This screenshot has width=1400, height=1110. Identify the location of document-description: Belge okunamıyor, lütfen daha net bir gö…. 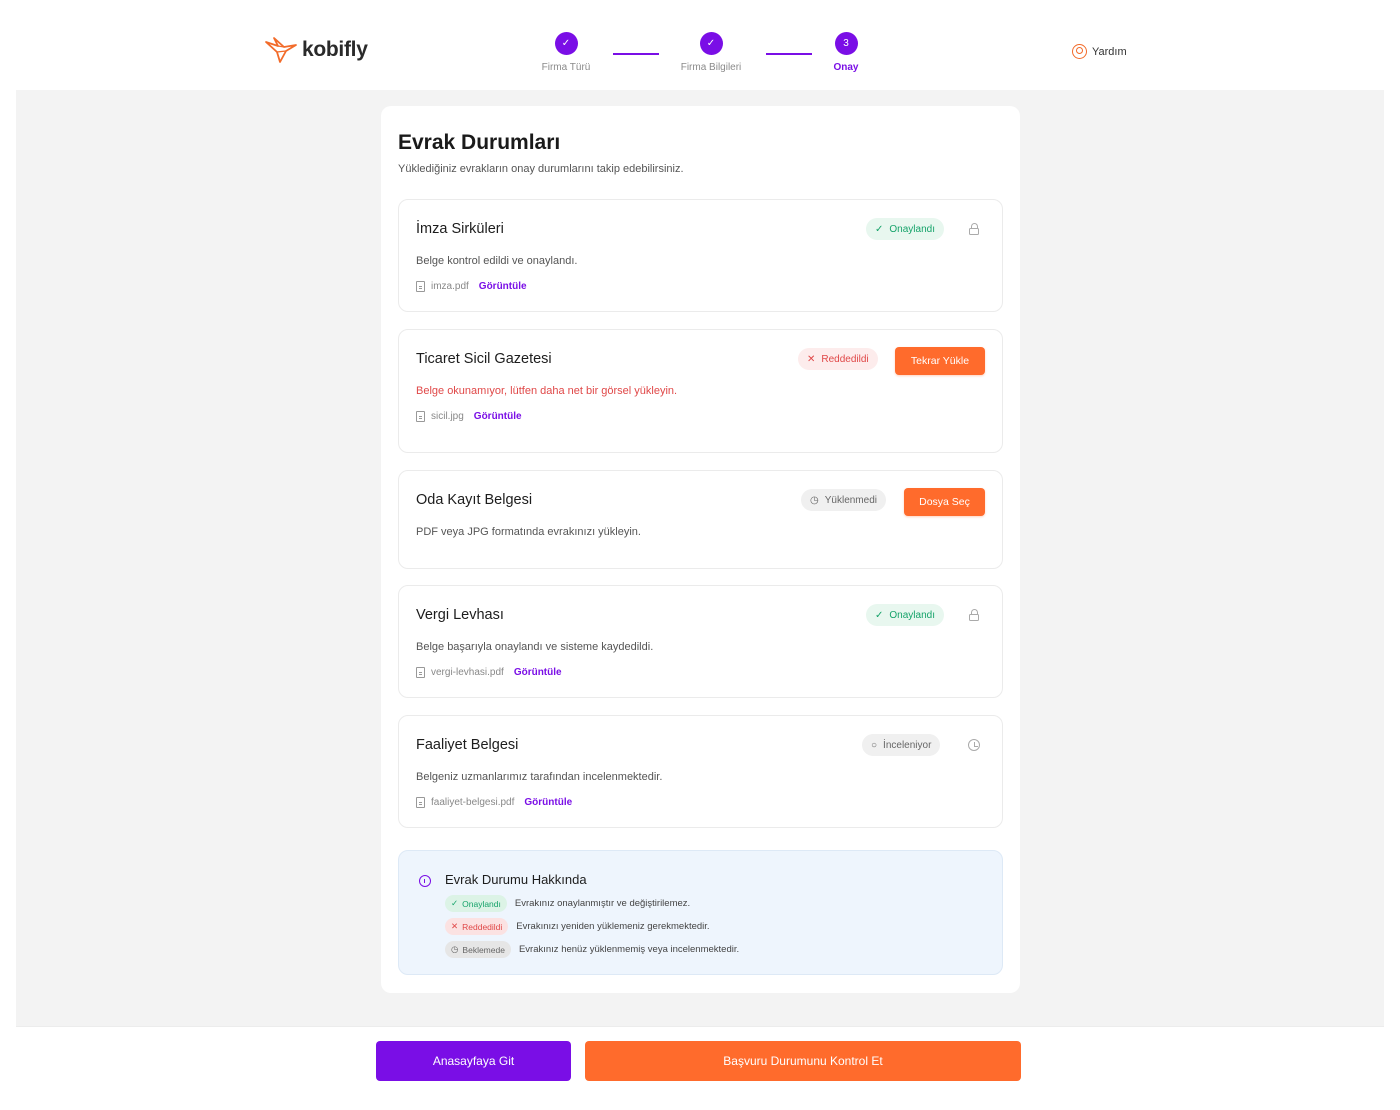
(547, 391).